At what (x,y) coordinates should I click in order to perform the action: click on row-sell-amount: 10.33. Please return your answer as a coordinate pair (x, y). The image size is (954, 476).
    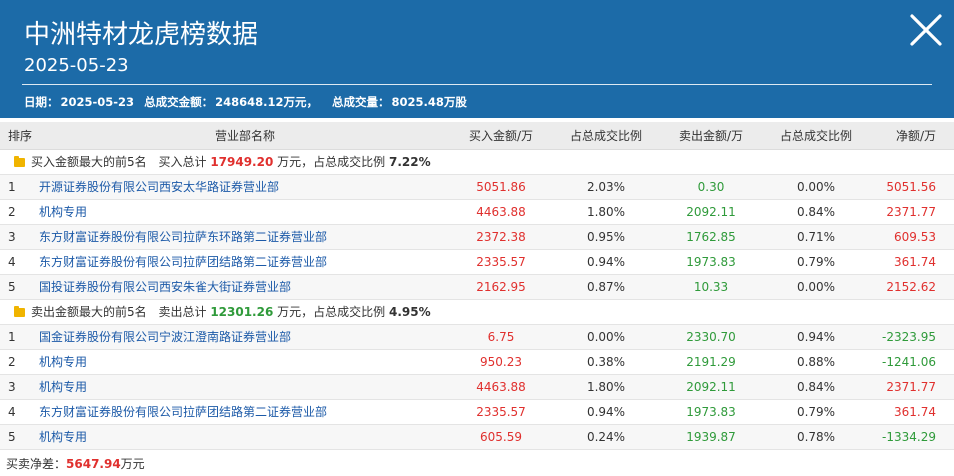
    Looking at the image, I should click on (711, 286).